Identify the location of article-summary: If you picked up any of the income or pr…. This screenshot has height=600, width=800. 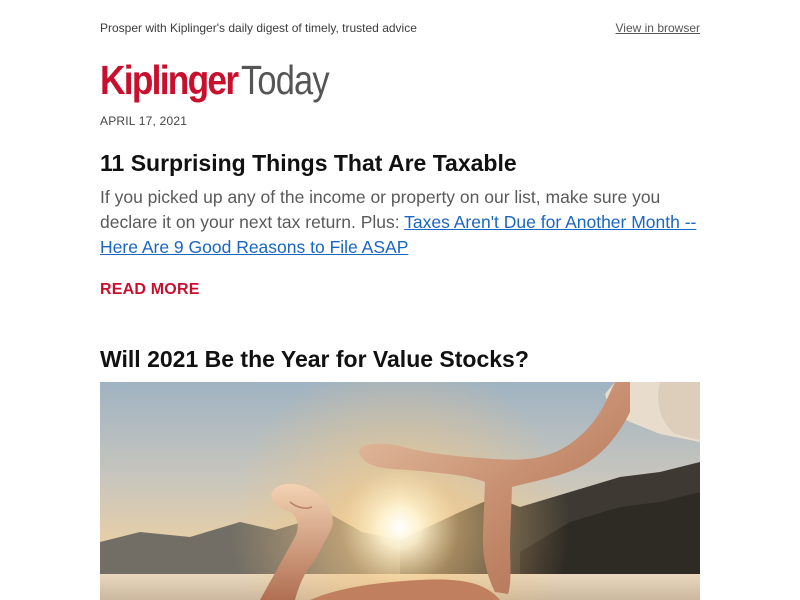
(400, 222).